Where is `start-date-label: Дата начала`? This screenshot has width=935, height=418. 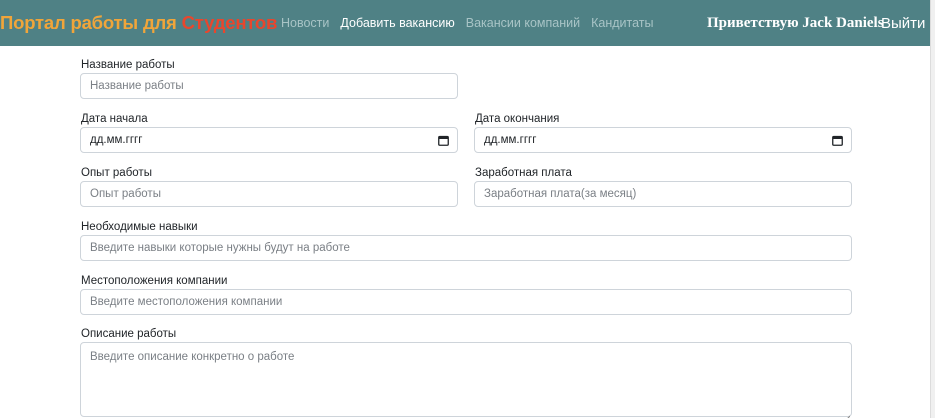
start-date-label: Дата начала is located at coordinates (114, 119).